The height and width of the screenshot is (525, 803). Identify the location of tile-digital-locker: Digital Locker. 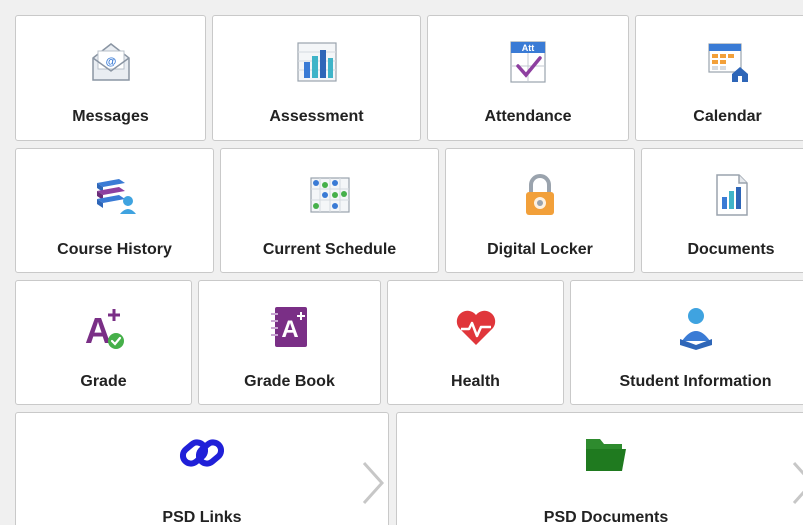
(540, 210).